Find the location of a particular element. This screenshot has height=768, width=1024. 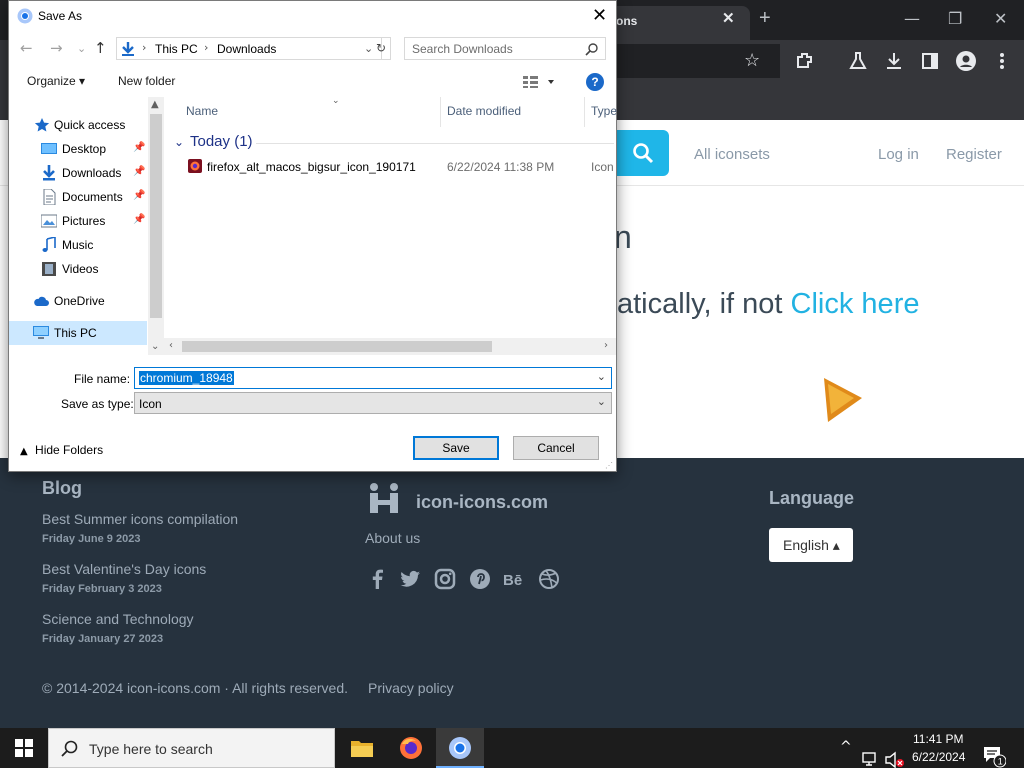

file-list-horizontal-scrollbar: ‹ › is located at coordinates (390, 346).